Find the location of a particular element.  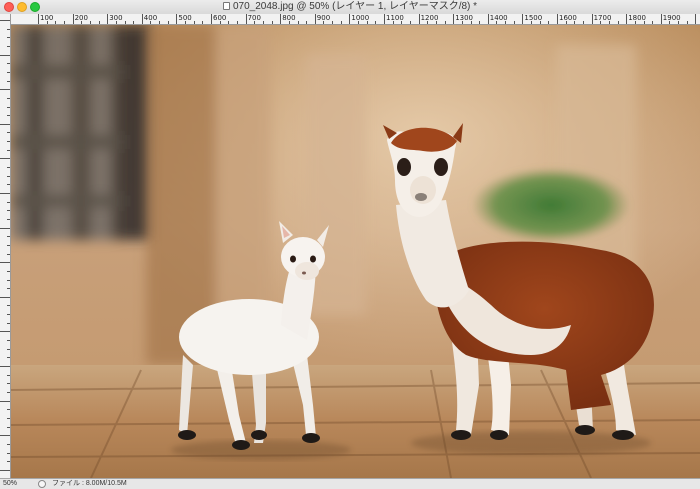

ruler-label: 400 is located at coordinates (150, 18).